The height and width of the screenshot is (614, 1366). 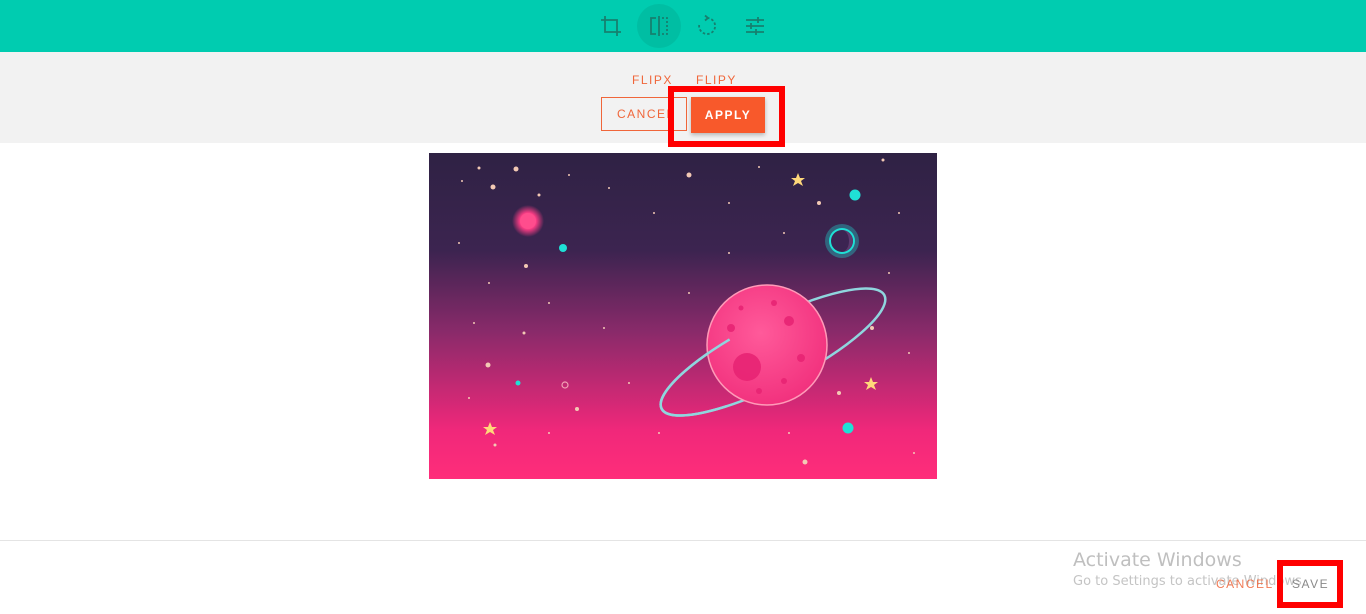 I want to click on rotate-icon, so click(x=707, y=24).